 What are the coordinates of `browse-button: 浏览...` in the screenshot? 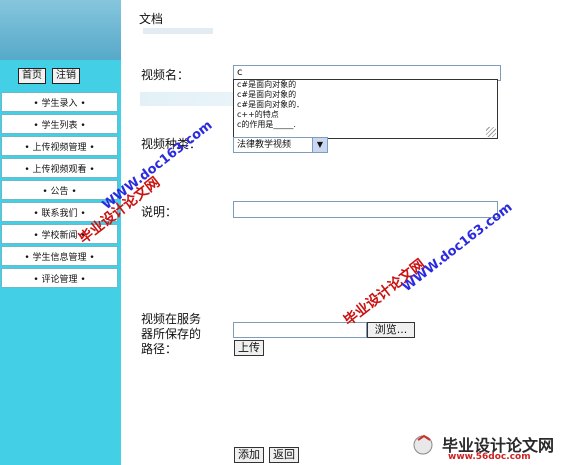 It's located at (391, 330).